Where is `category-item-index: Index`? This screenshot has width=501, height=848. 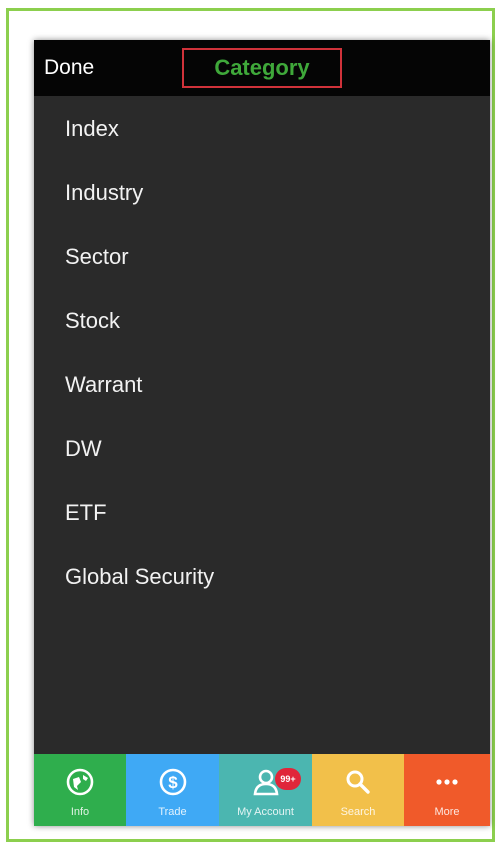 category-item-index: Index is located at coordinates (92, 129).